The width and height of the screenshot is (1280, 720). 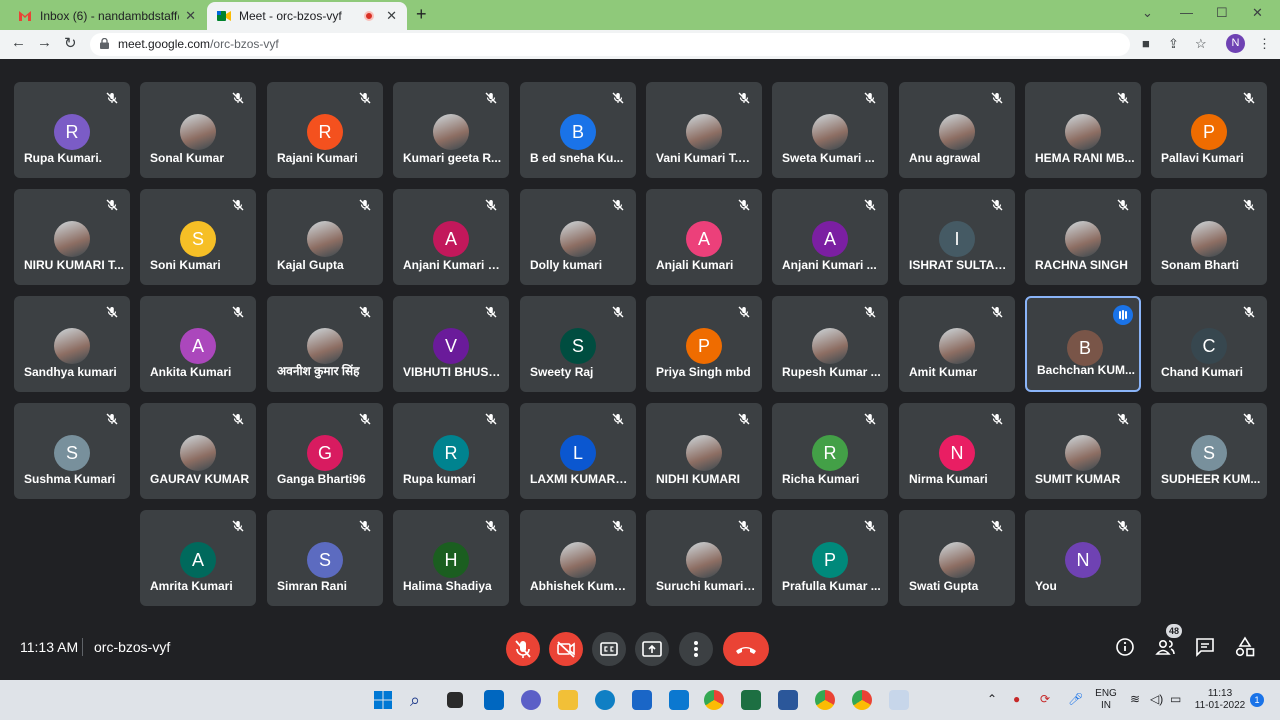 I want to click on participant-tile: C Chand Kumari, so click(x=1209, y=344).